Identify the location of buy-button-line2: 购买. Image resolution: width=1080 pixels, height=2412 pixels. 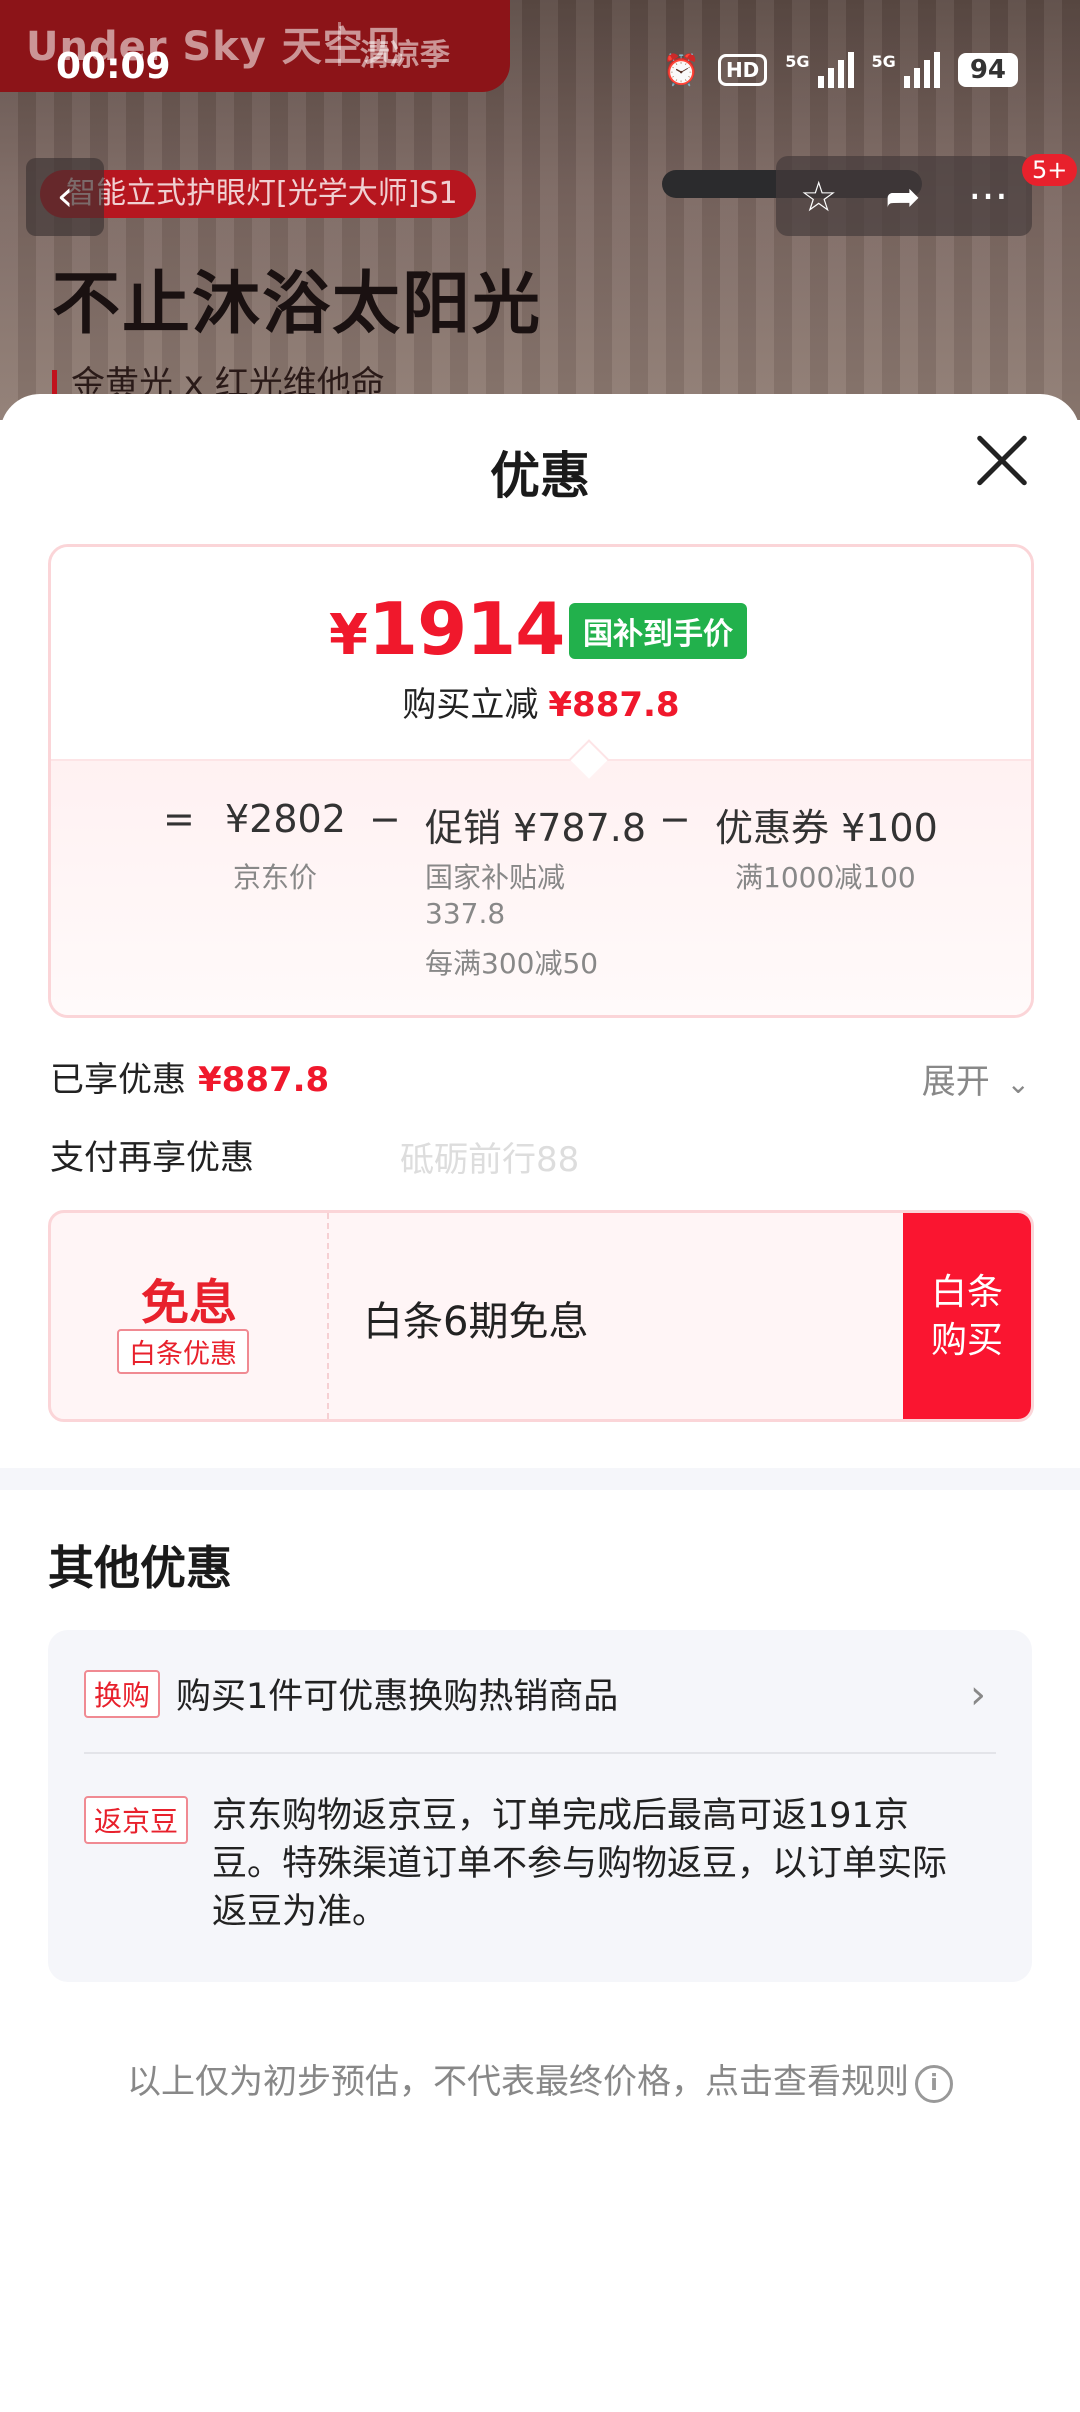
(966, 1340).